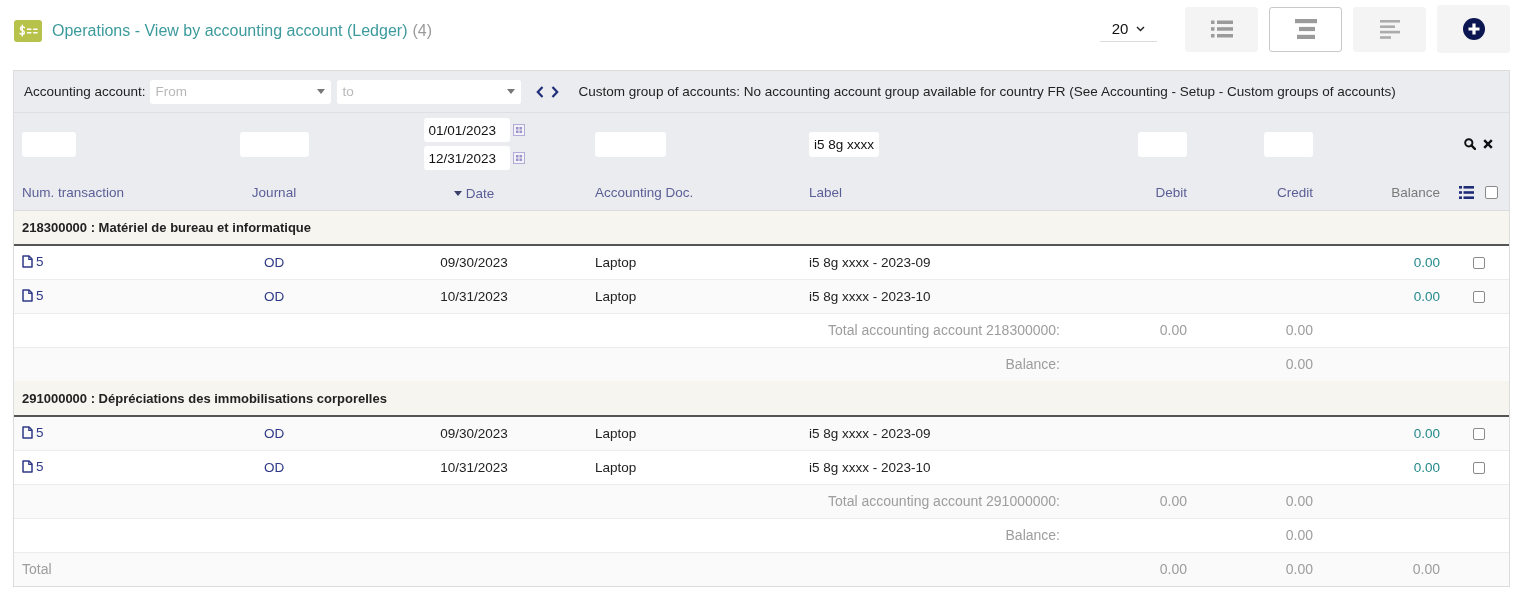  What do you see at coordinates (1171, 192) in the screenshot?
I see `column-header: Debit` at bounding box center [1171, 192].